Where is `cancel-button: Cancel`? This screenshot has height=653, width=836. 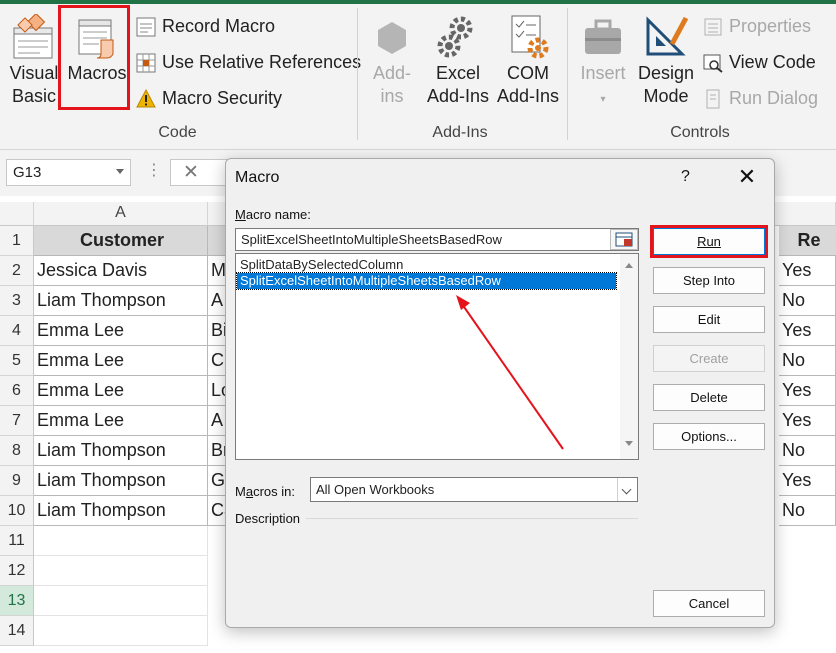
cancel-button: Cancel is located at coordinates (709, 603).